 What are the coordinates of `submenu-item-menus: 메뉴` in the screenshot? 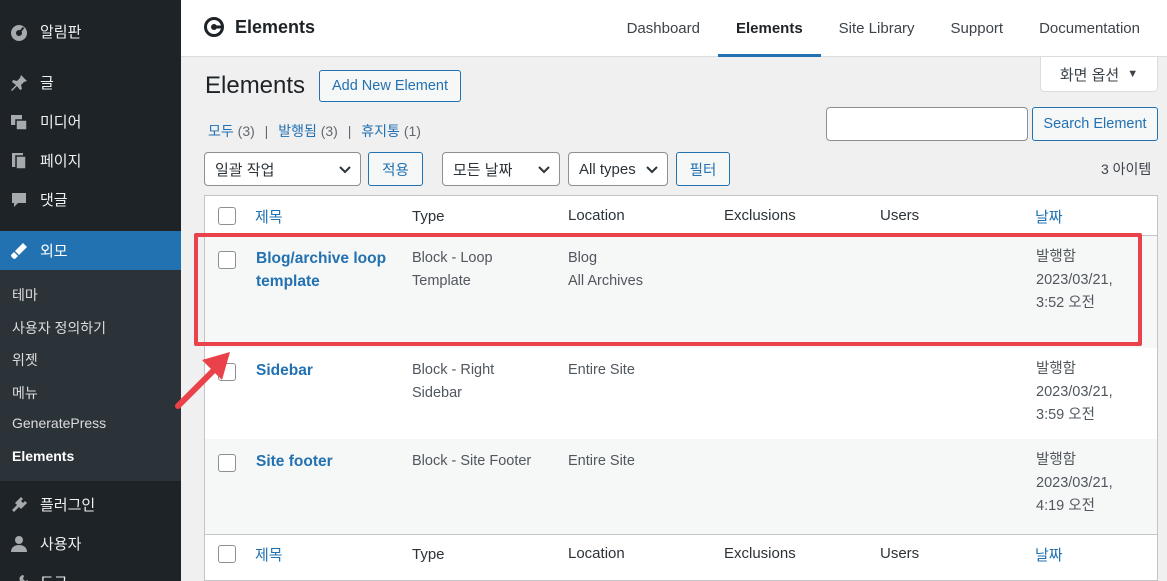 It's located at (90, 392).